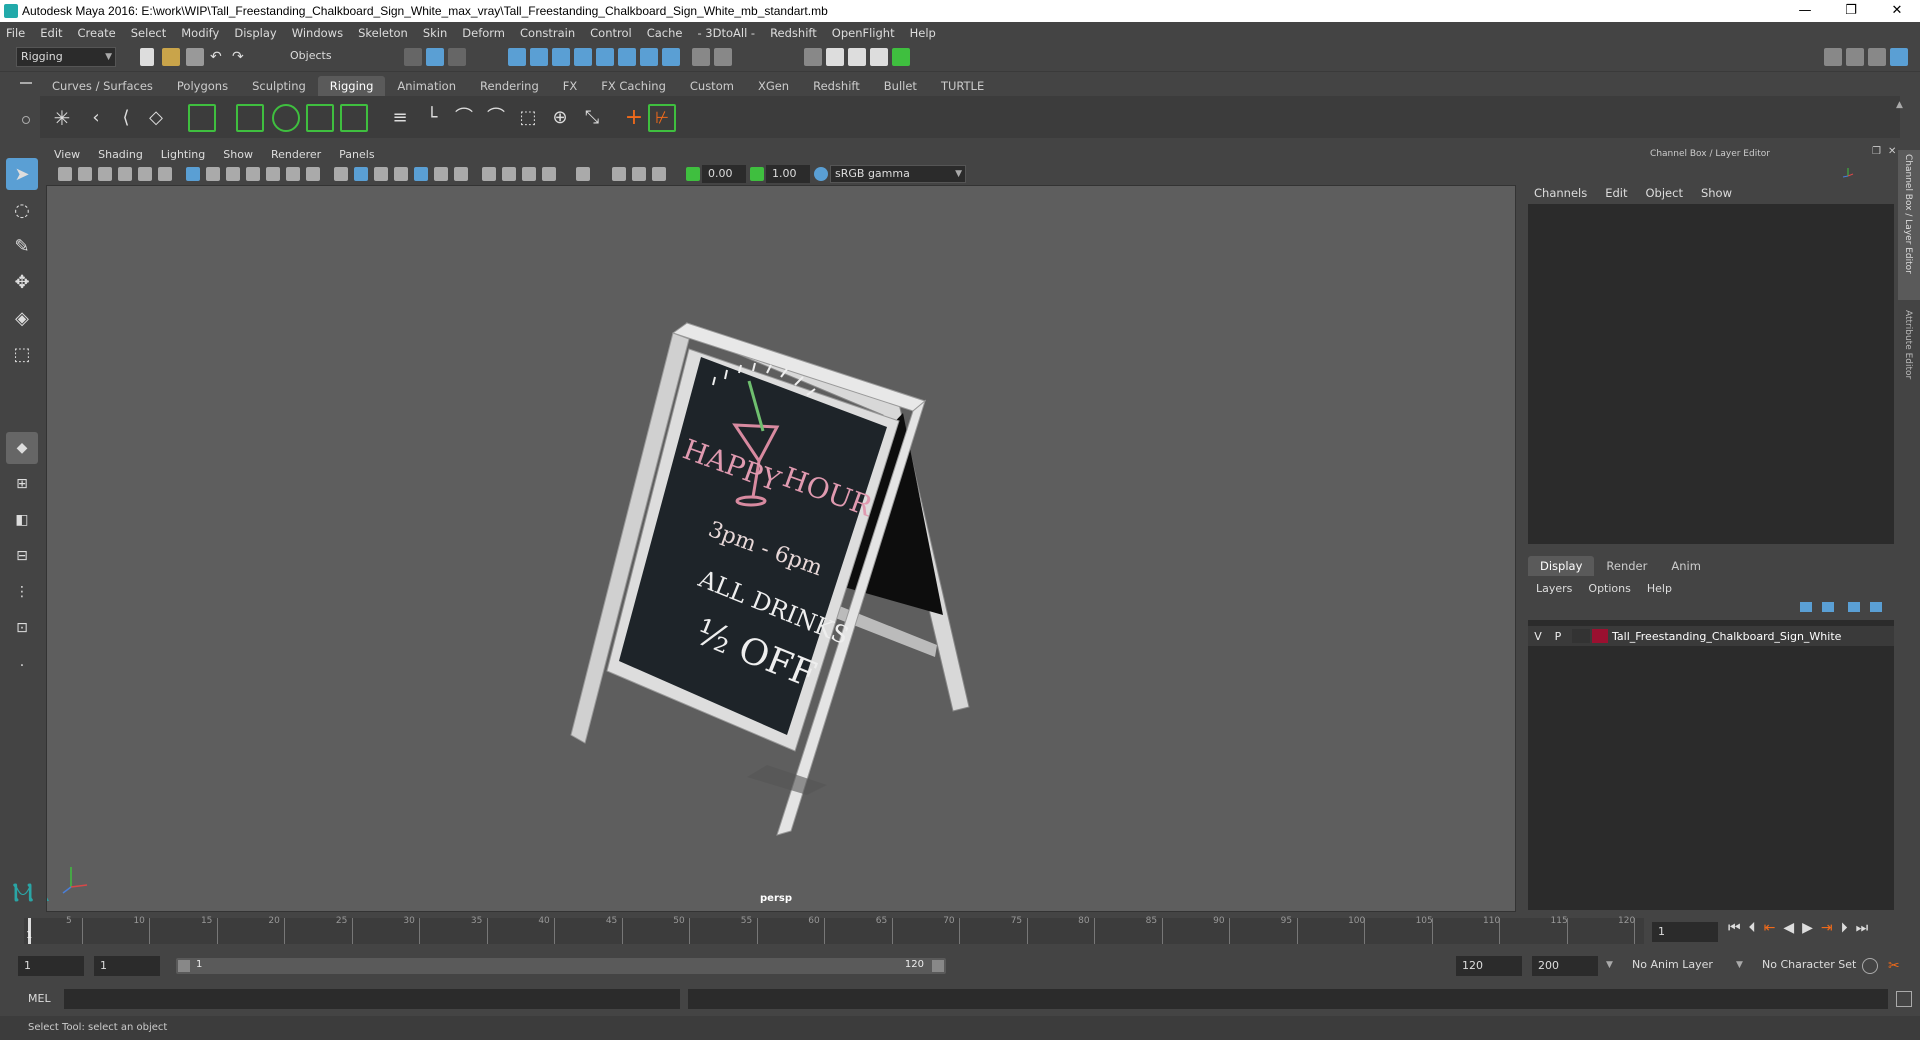 Image resolution: width=1920 pixels, height=1040 pixels. What do you see at coordinates (1854, 607) in the screenshot?
I see `new-layer-icon` at bounding box center [1854, 607].